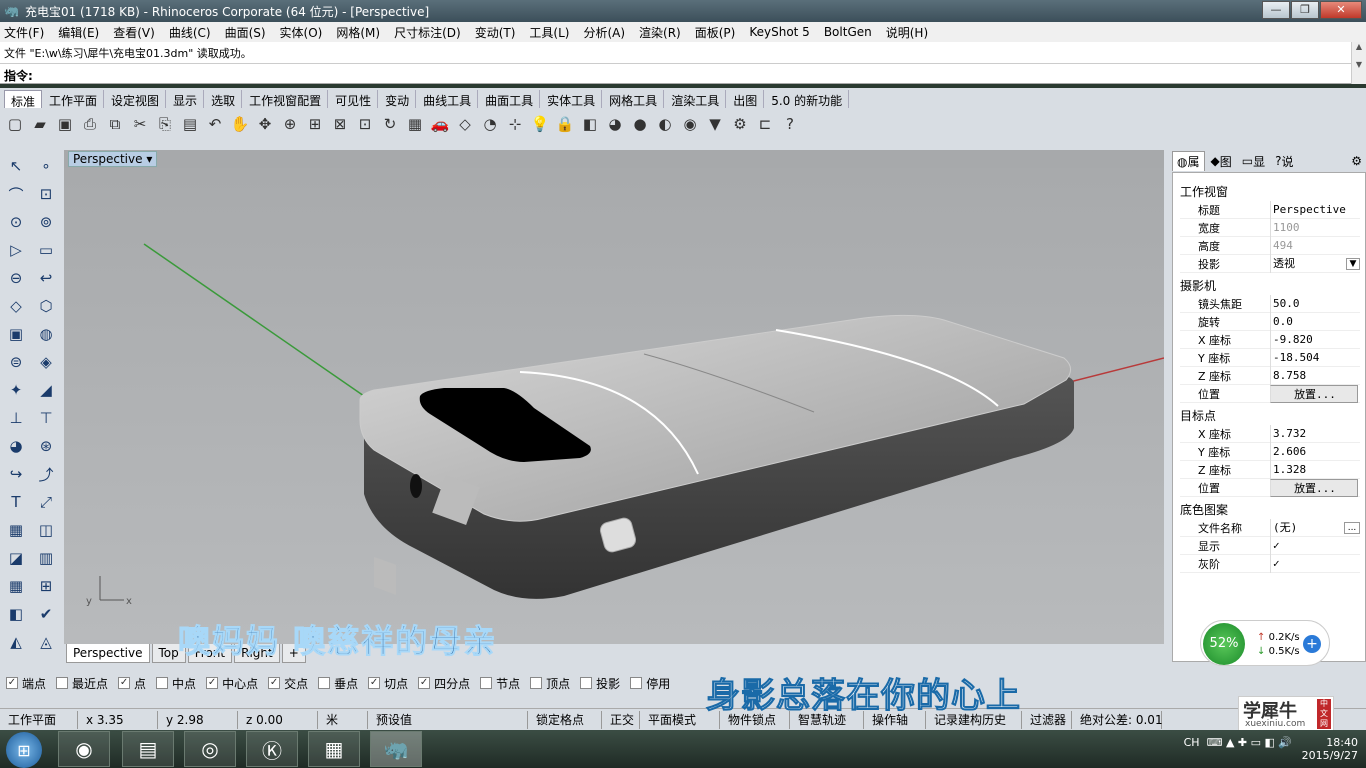 The height and width of the screenshot is (768, 1366). I want to click on property-row: 宽度 1100, so click(1270, 227).